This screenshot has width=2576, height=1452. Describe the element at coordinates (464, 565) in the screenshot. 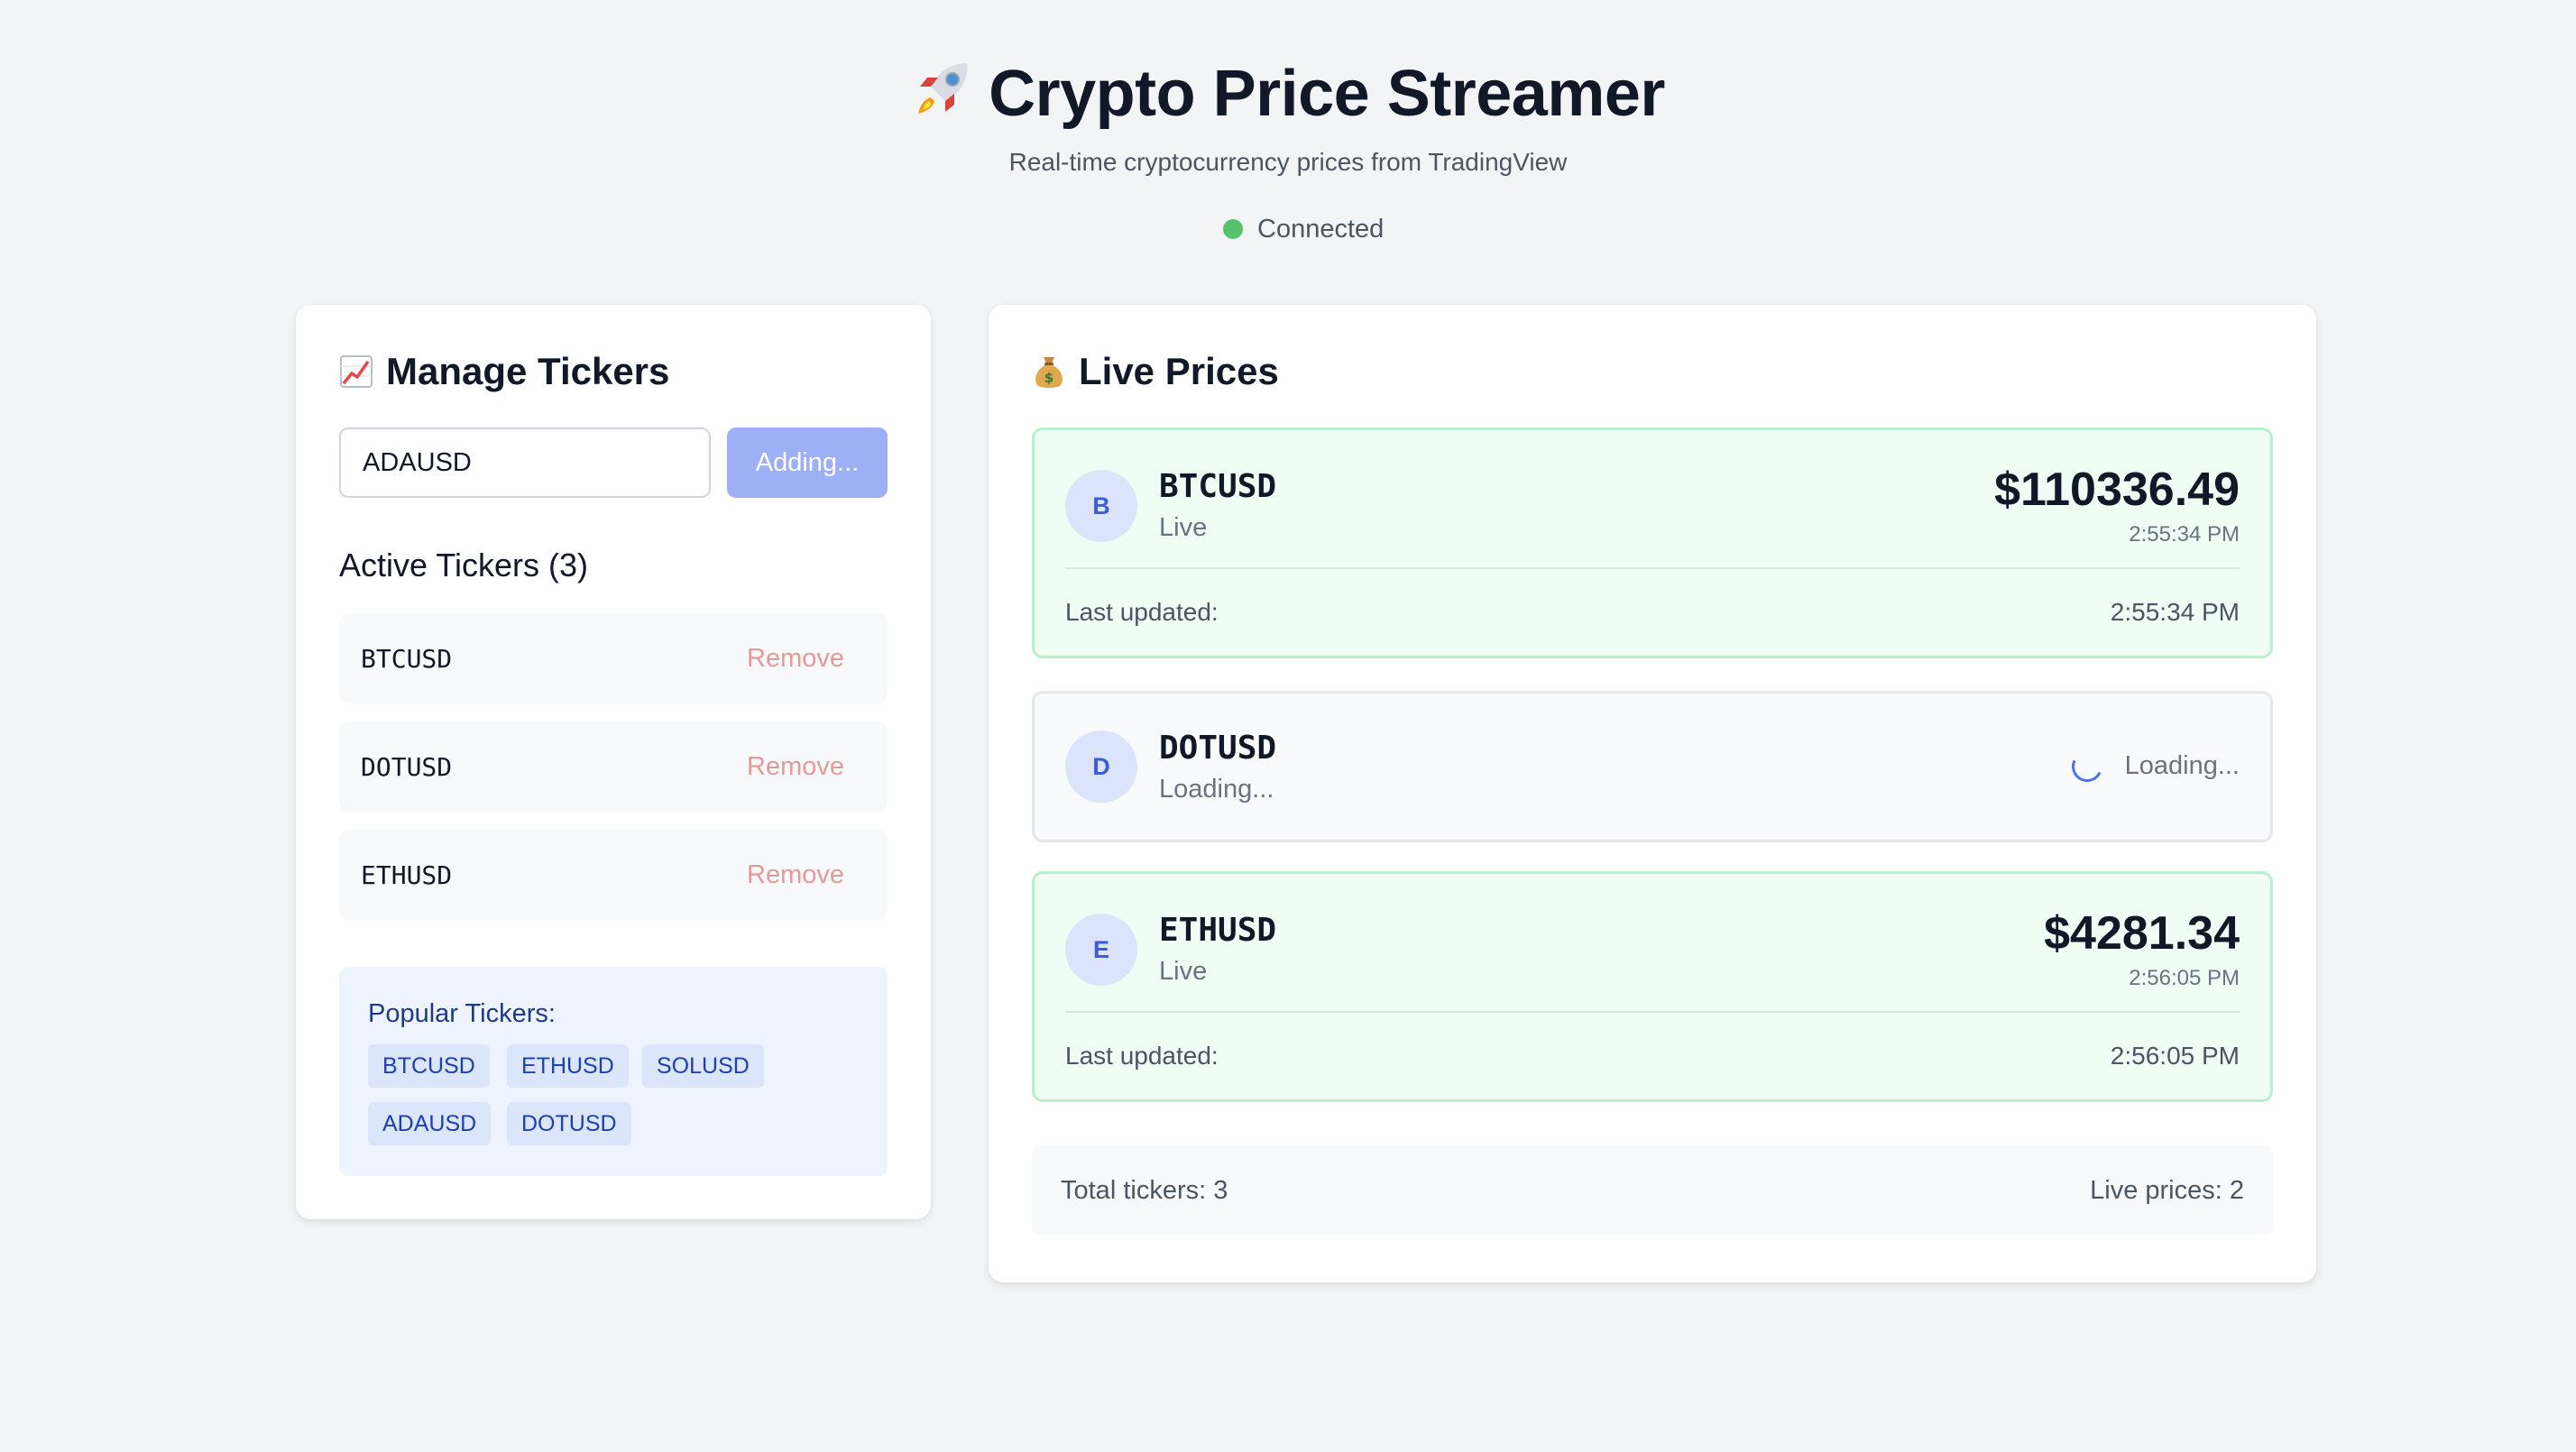

I see `active-tickers-title: Active Tickers (3)` at that location.